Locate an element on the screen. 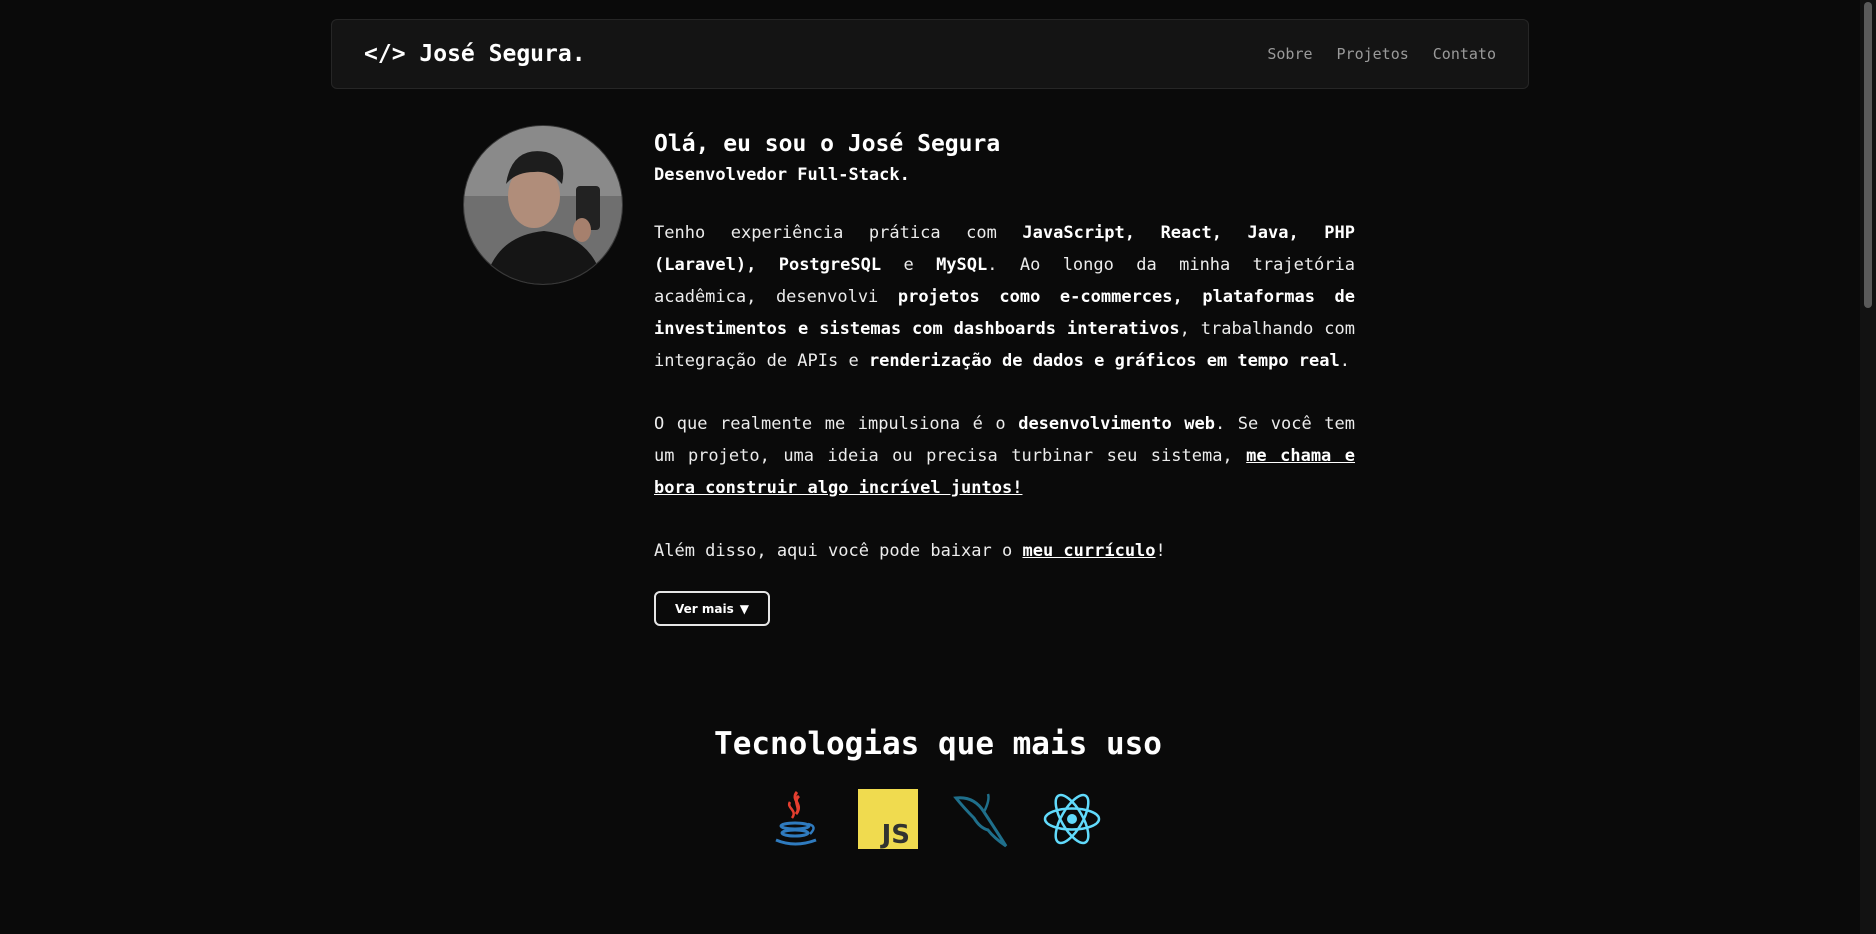 This screenshot has width=1876, height=934. page-scrollbar is located at coordinates (1868, 467).